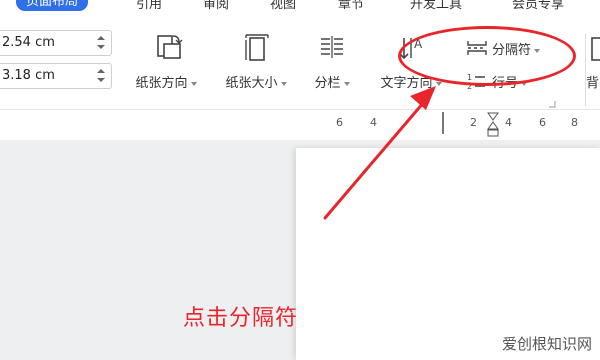 The height and width of the screenshot is (360, 600). I want to click on ribbon-tab-strip: 页面布局 引用 审阅 视图 章节 开发工具 会员专享, so click(300, 6).